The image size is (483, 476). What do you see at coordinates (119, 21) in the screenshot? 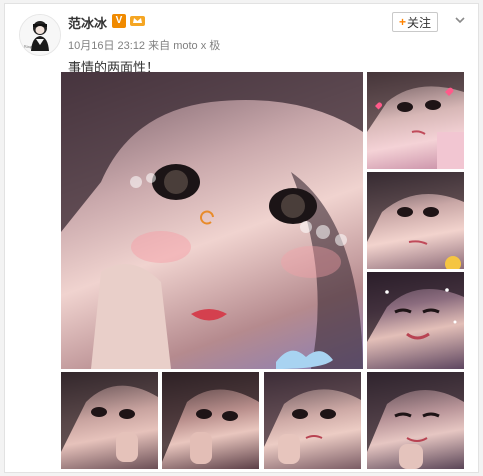
I see `verified-icon: V` at bounding box center [119, 21].